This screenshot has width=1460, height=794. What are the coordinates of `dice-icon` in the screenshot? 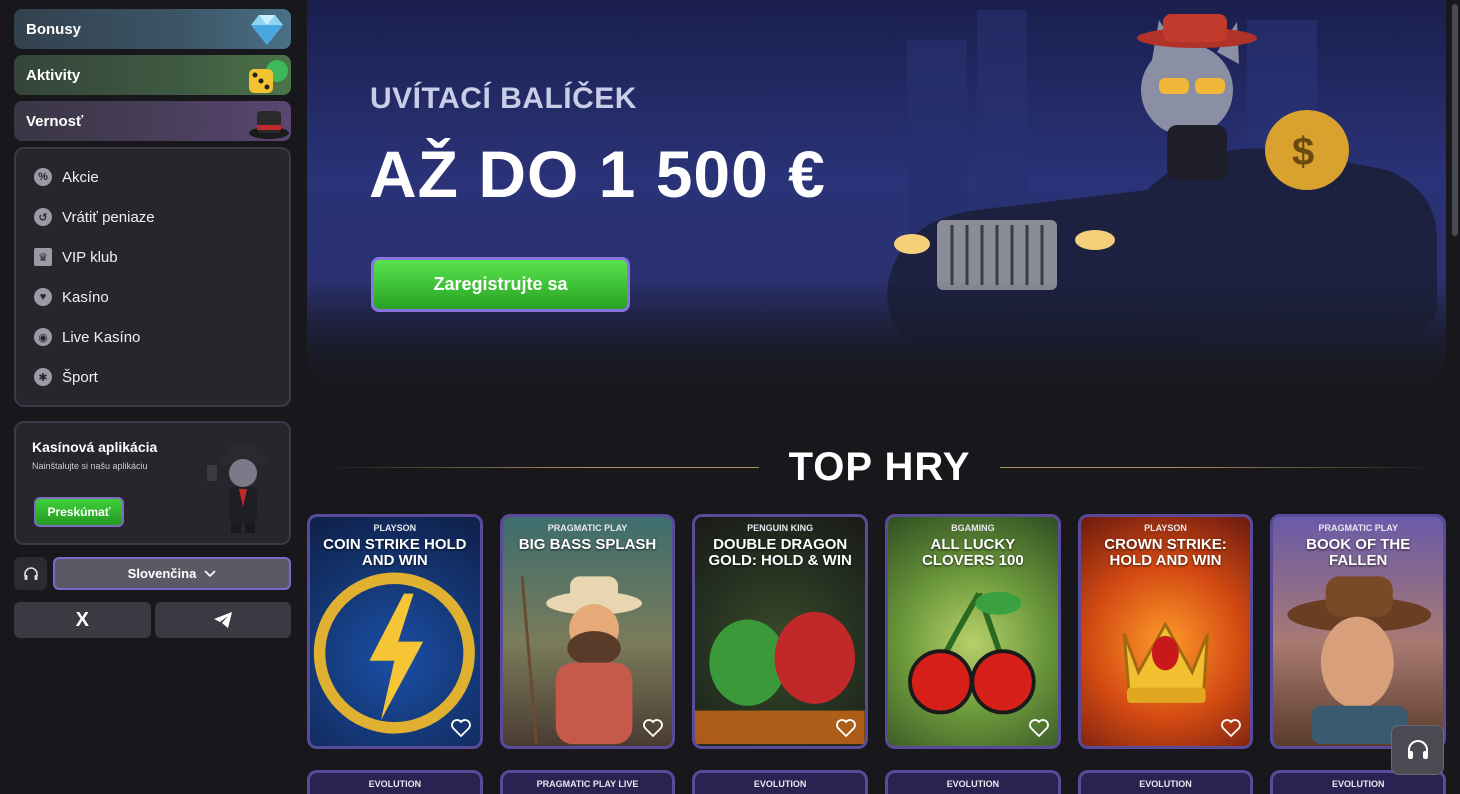 It's located at (268, 76).